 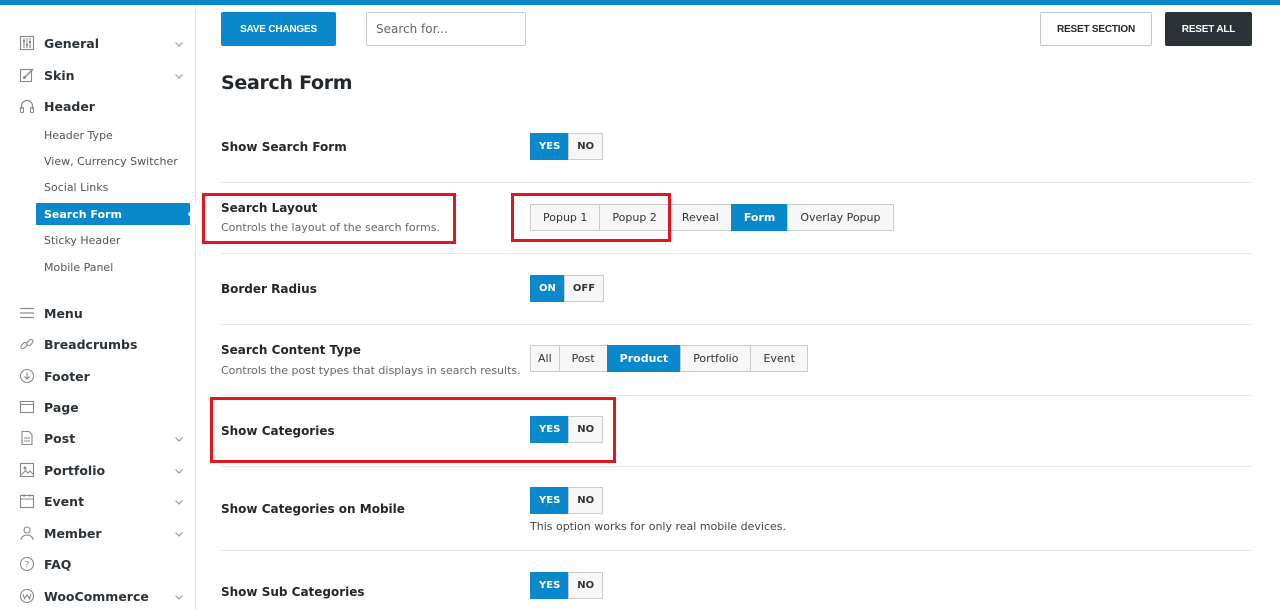 I want to click on sidebar-sub-label: Social Links, so click(x=76, y=187).